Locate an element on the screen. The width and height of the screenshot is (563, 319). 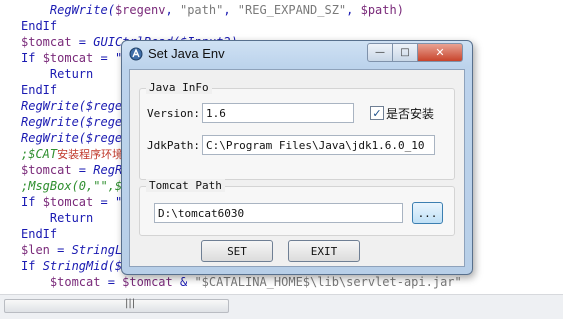
code-token: $path) is located at coordinates (382, 10).